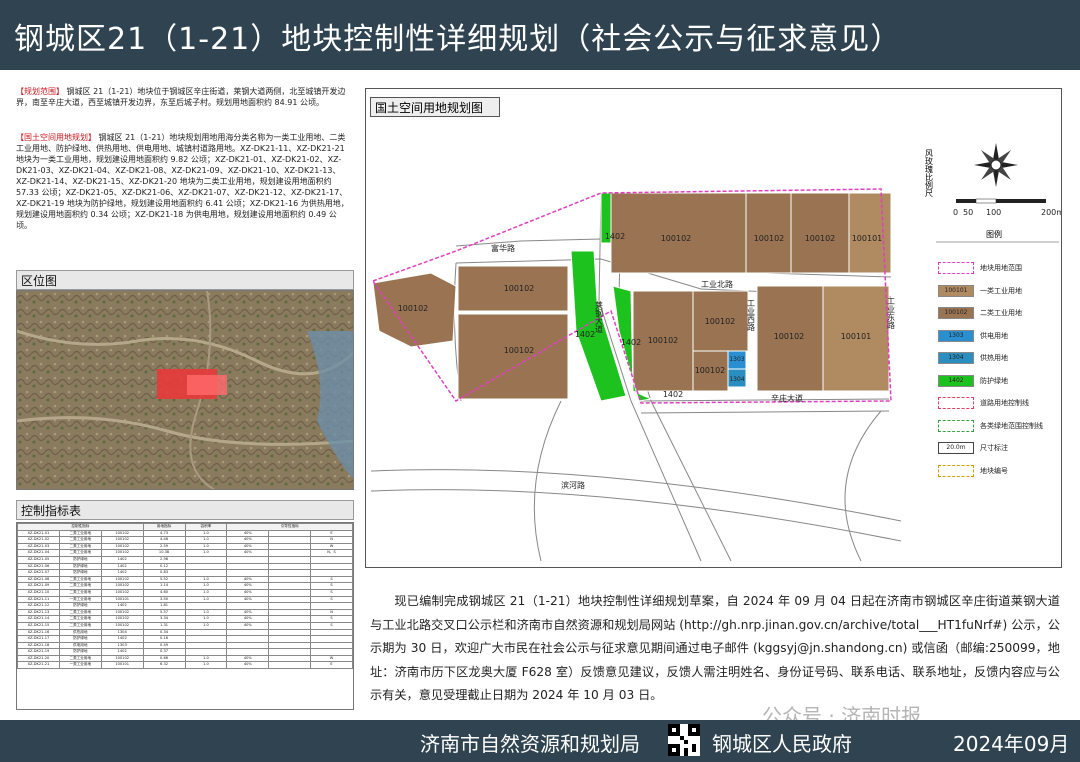 This screenshot has height=762, width=1080. What do you see at coordinates (956, 380) in the screenshot?
I see `legend-swatch: 1402` at bounding box center [956, 380].